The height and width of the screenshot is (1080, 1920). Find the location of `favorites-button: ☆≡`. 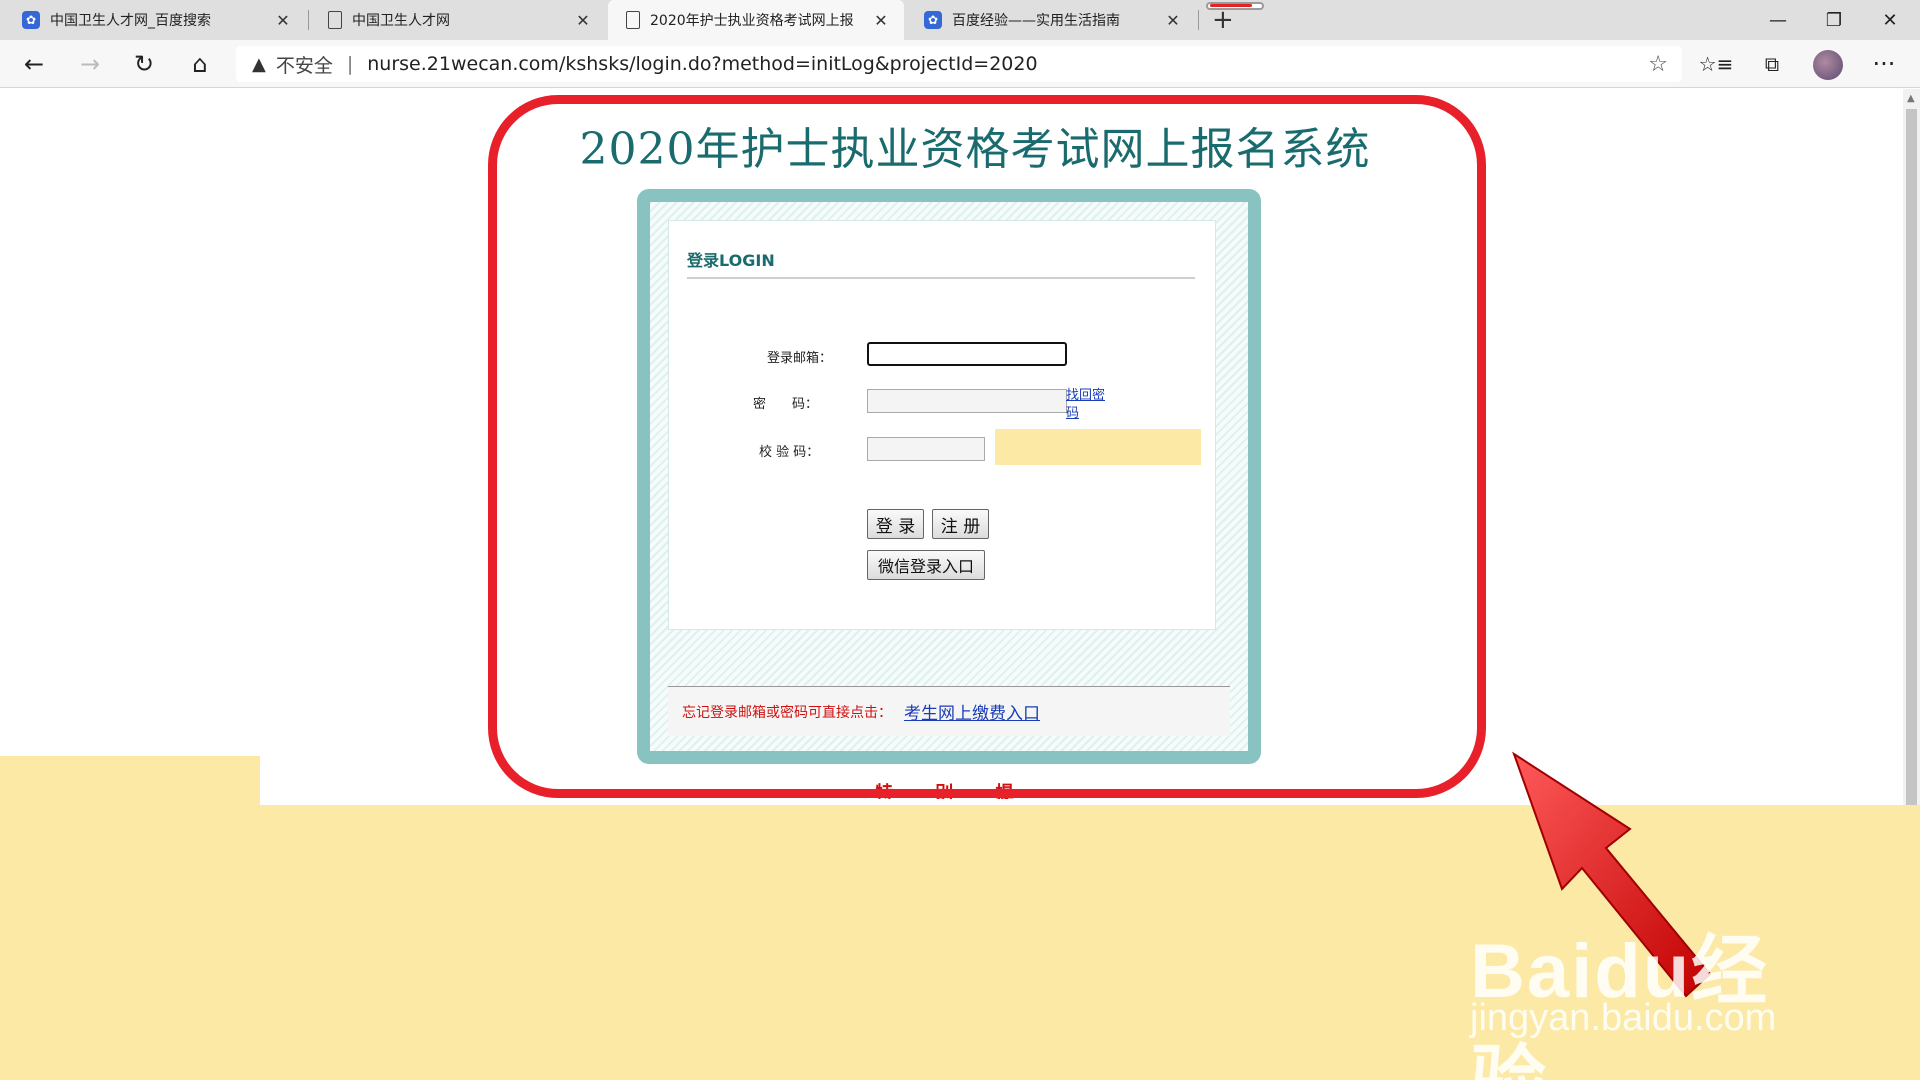

favorites-button: ☆≡ is located at coordinates (1716, 64).